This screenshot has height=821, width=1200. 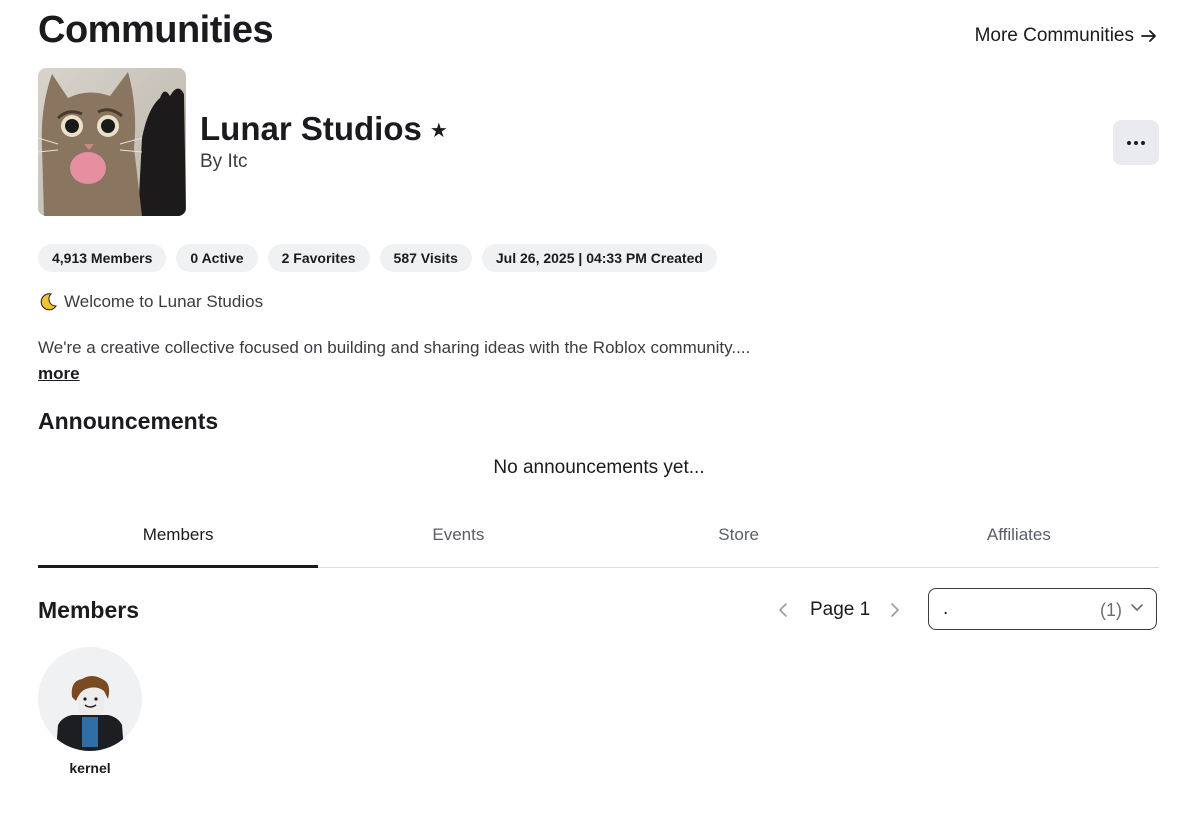 I want to click on group-tabs: Members Events Store Affiliates, so click(x=598, y=539).